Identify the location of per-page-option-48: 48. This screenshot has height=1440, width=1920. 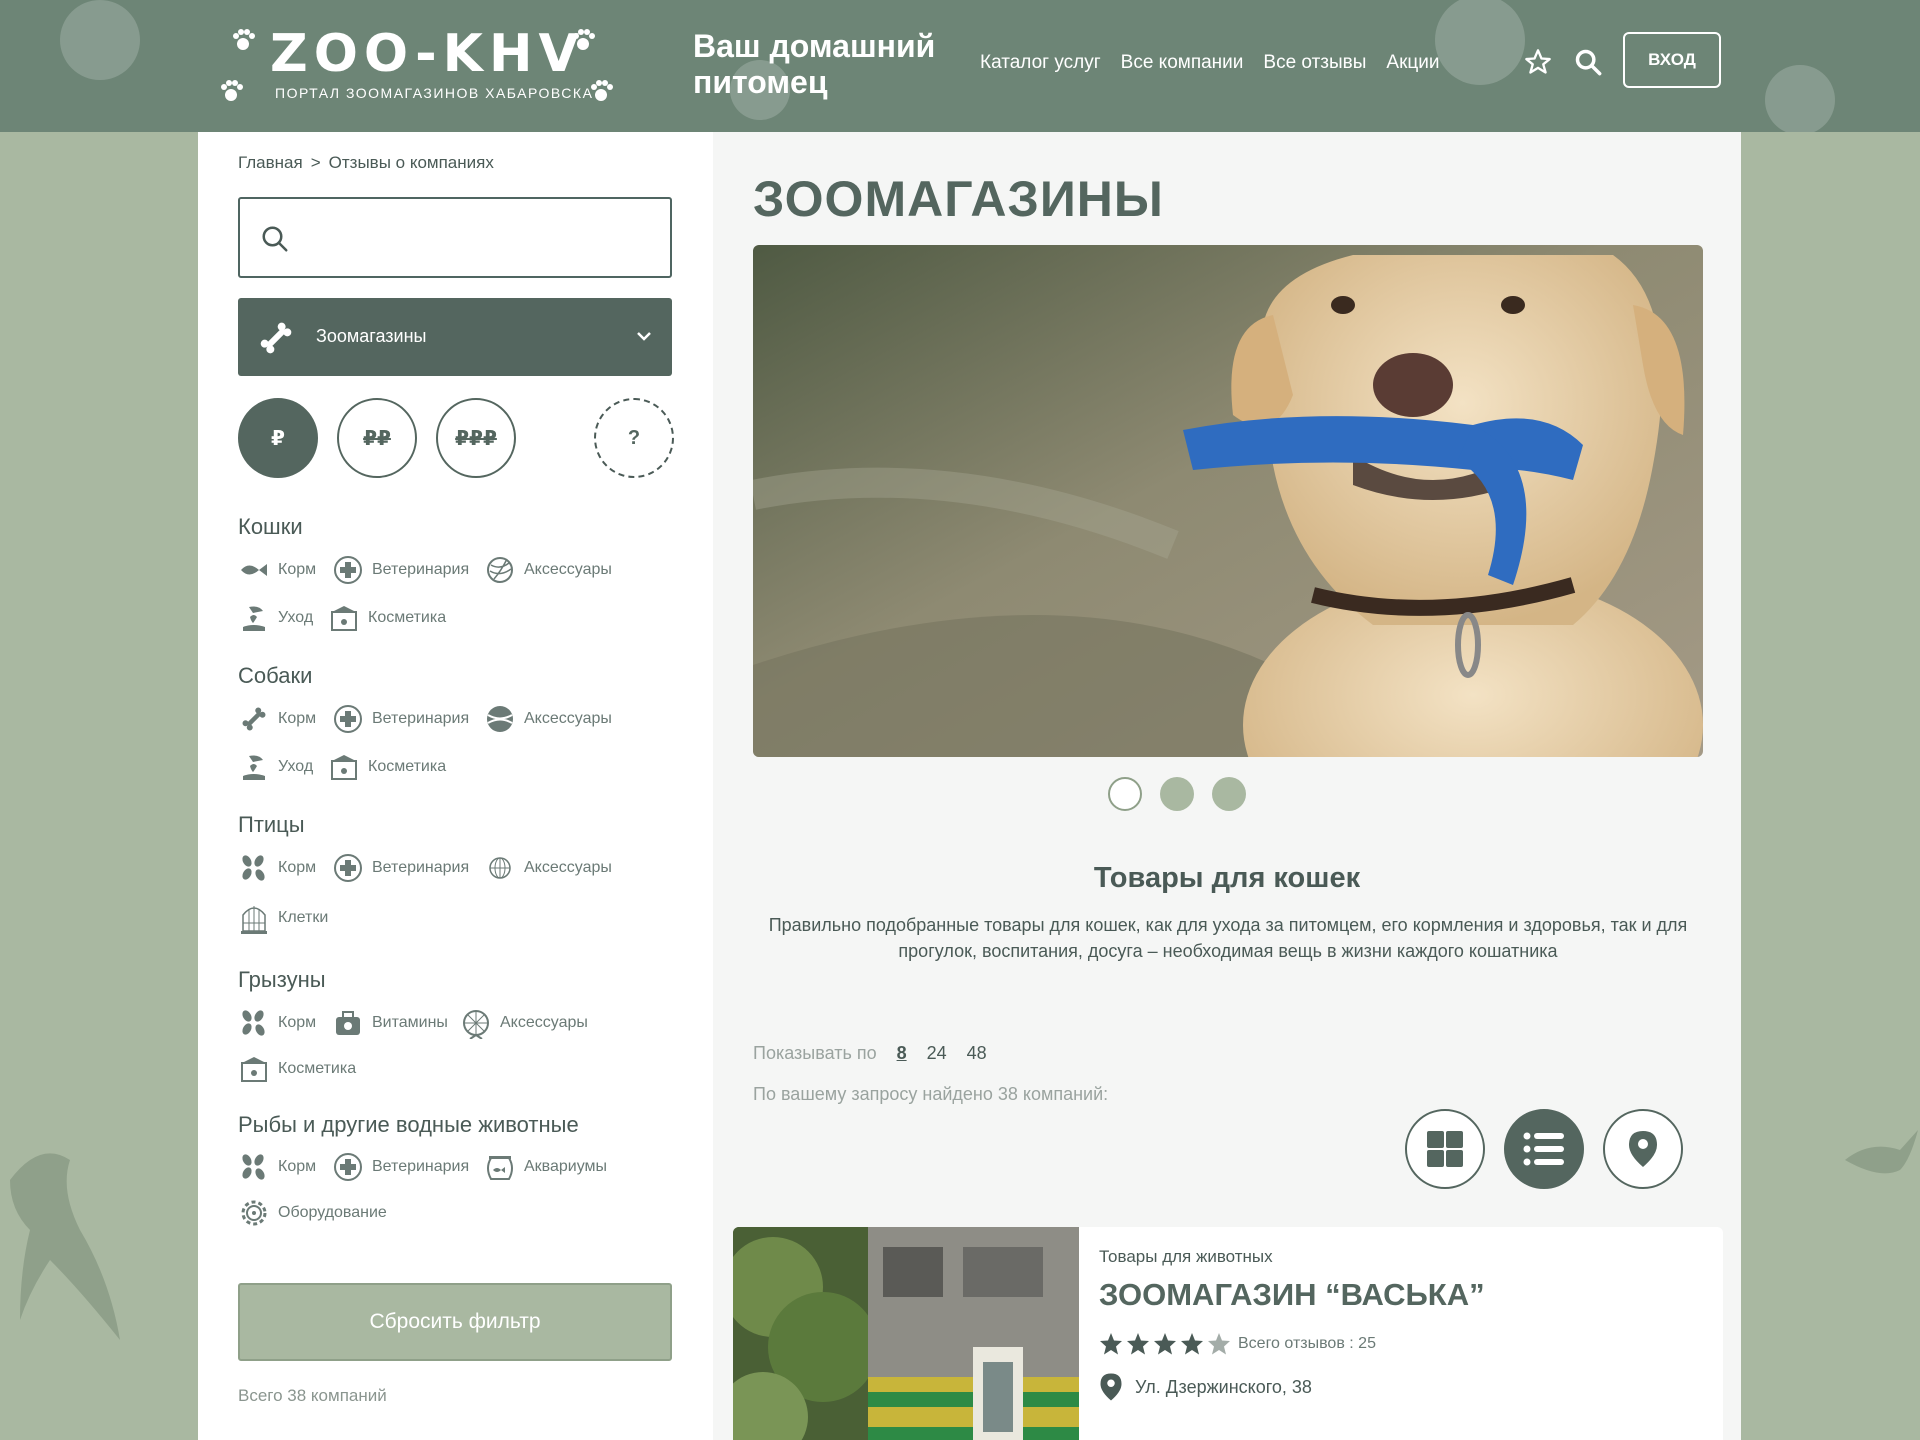
(977, 1053).